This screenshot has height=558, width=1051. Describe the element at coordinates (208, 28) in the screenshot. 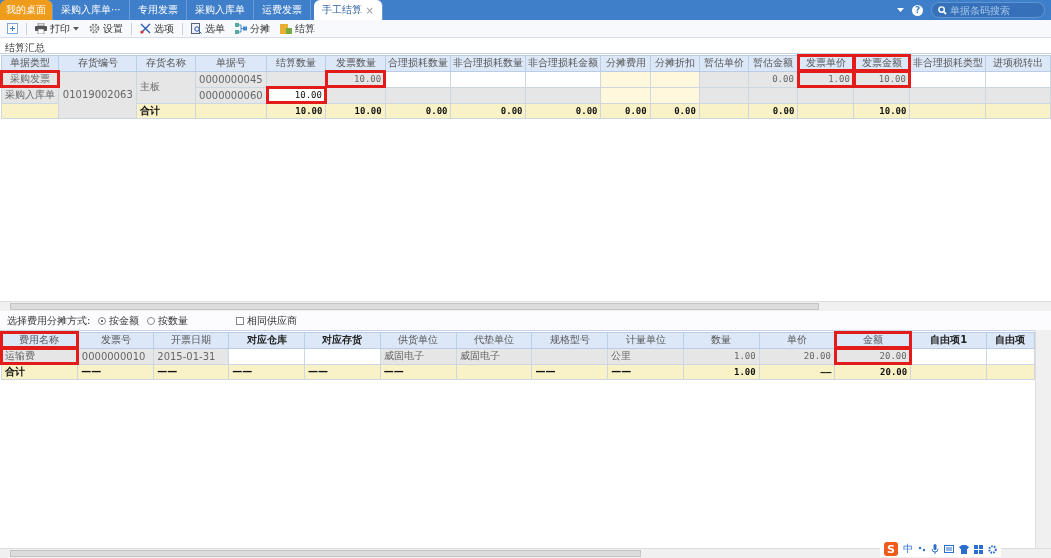

I see `select-button: 选单` at that location.